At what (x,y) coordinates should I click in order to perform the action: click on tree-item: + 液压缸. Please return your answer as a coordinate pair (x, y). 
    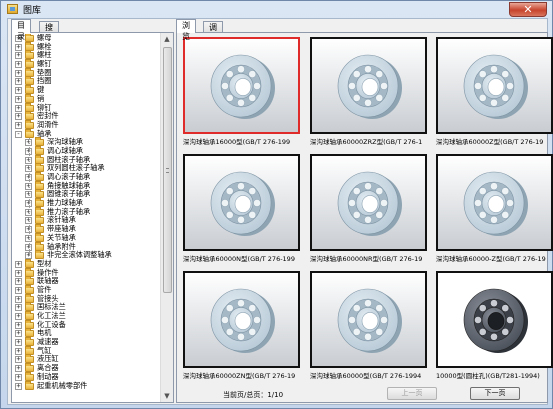
    Looking at the image, I should click on (87, 359).